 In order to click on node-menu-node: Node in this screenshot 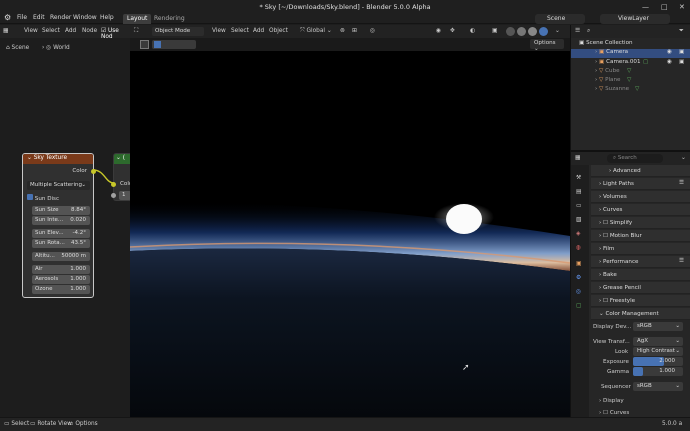, I will do `click(89, 31)`.